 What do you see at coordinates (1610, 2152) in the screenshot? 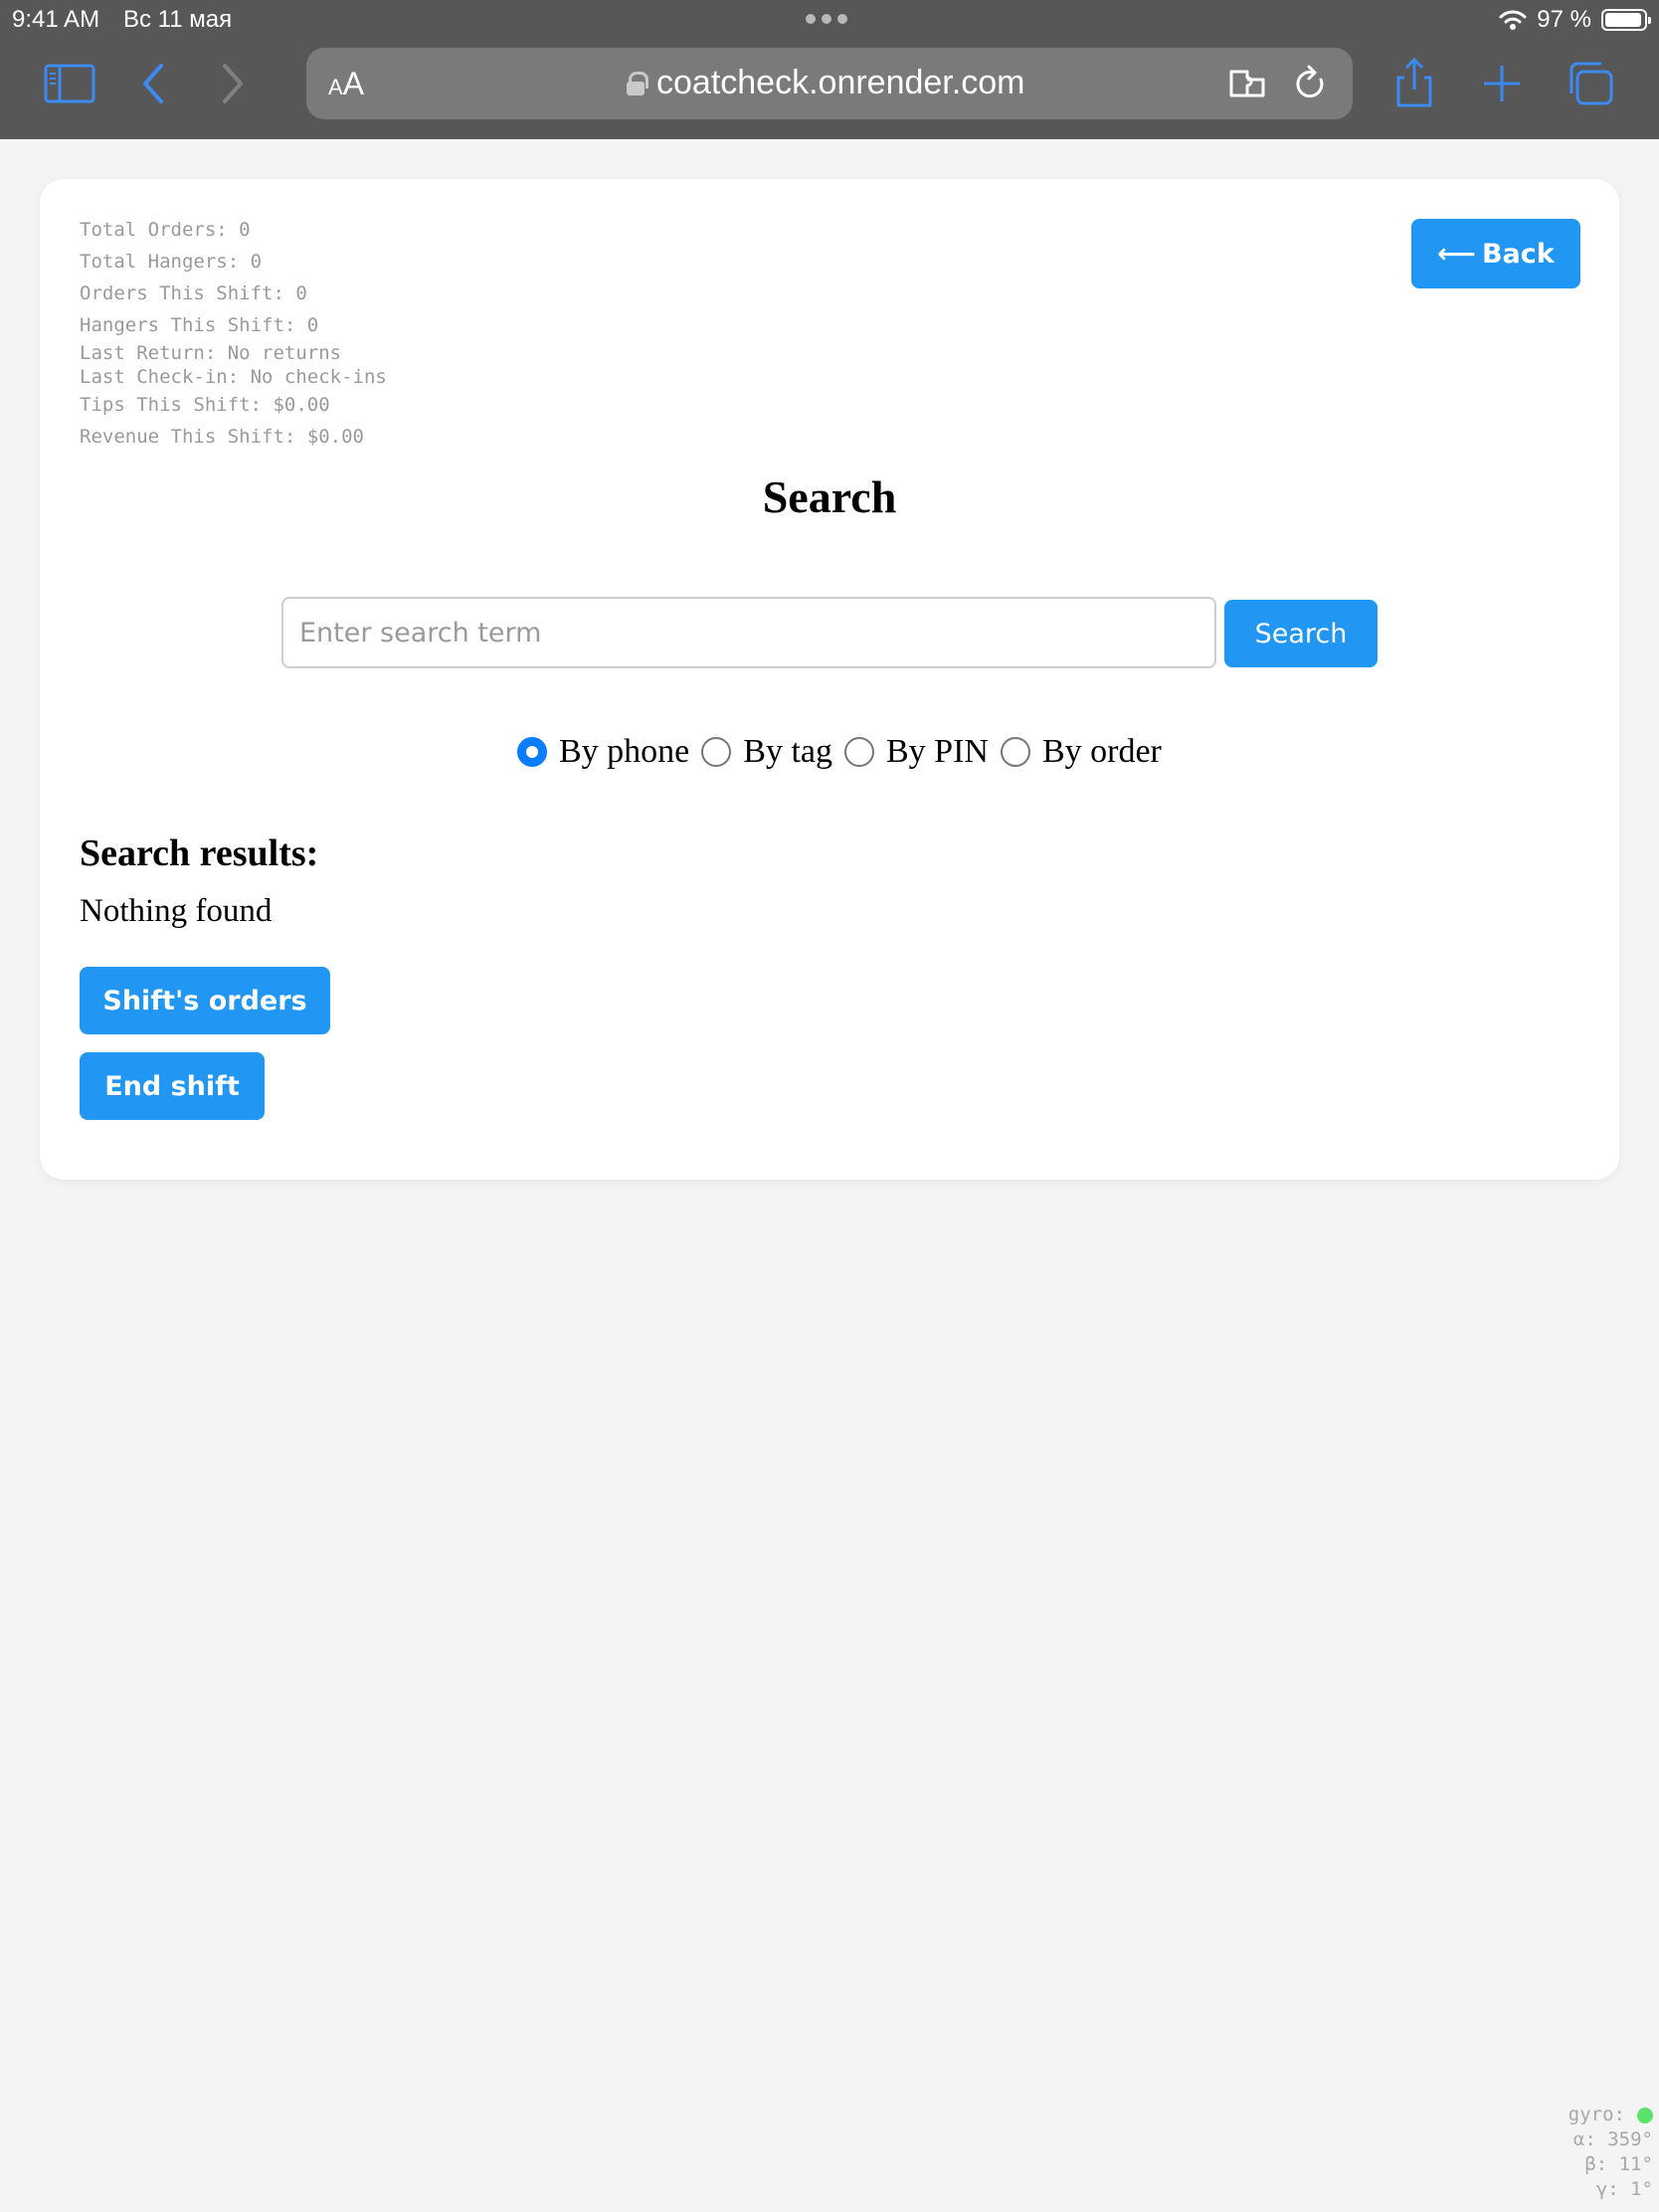
I see `gyro-overlay: gyro: α: 359° β: 11° γ: 1°` at bounding box center [1610, 2152].